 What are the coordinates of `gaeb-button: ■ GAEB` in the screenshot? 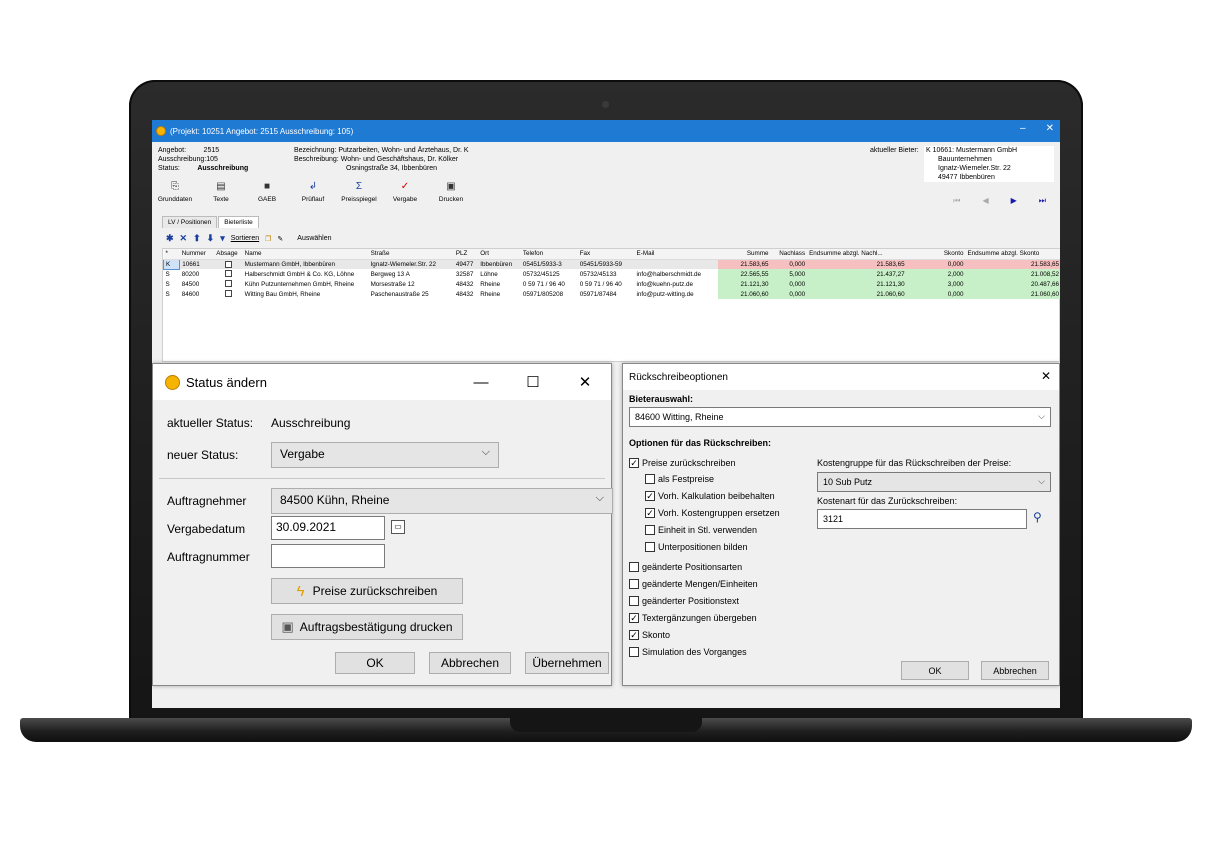 It's located at (267, 195).